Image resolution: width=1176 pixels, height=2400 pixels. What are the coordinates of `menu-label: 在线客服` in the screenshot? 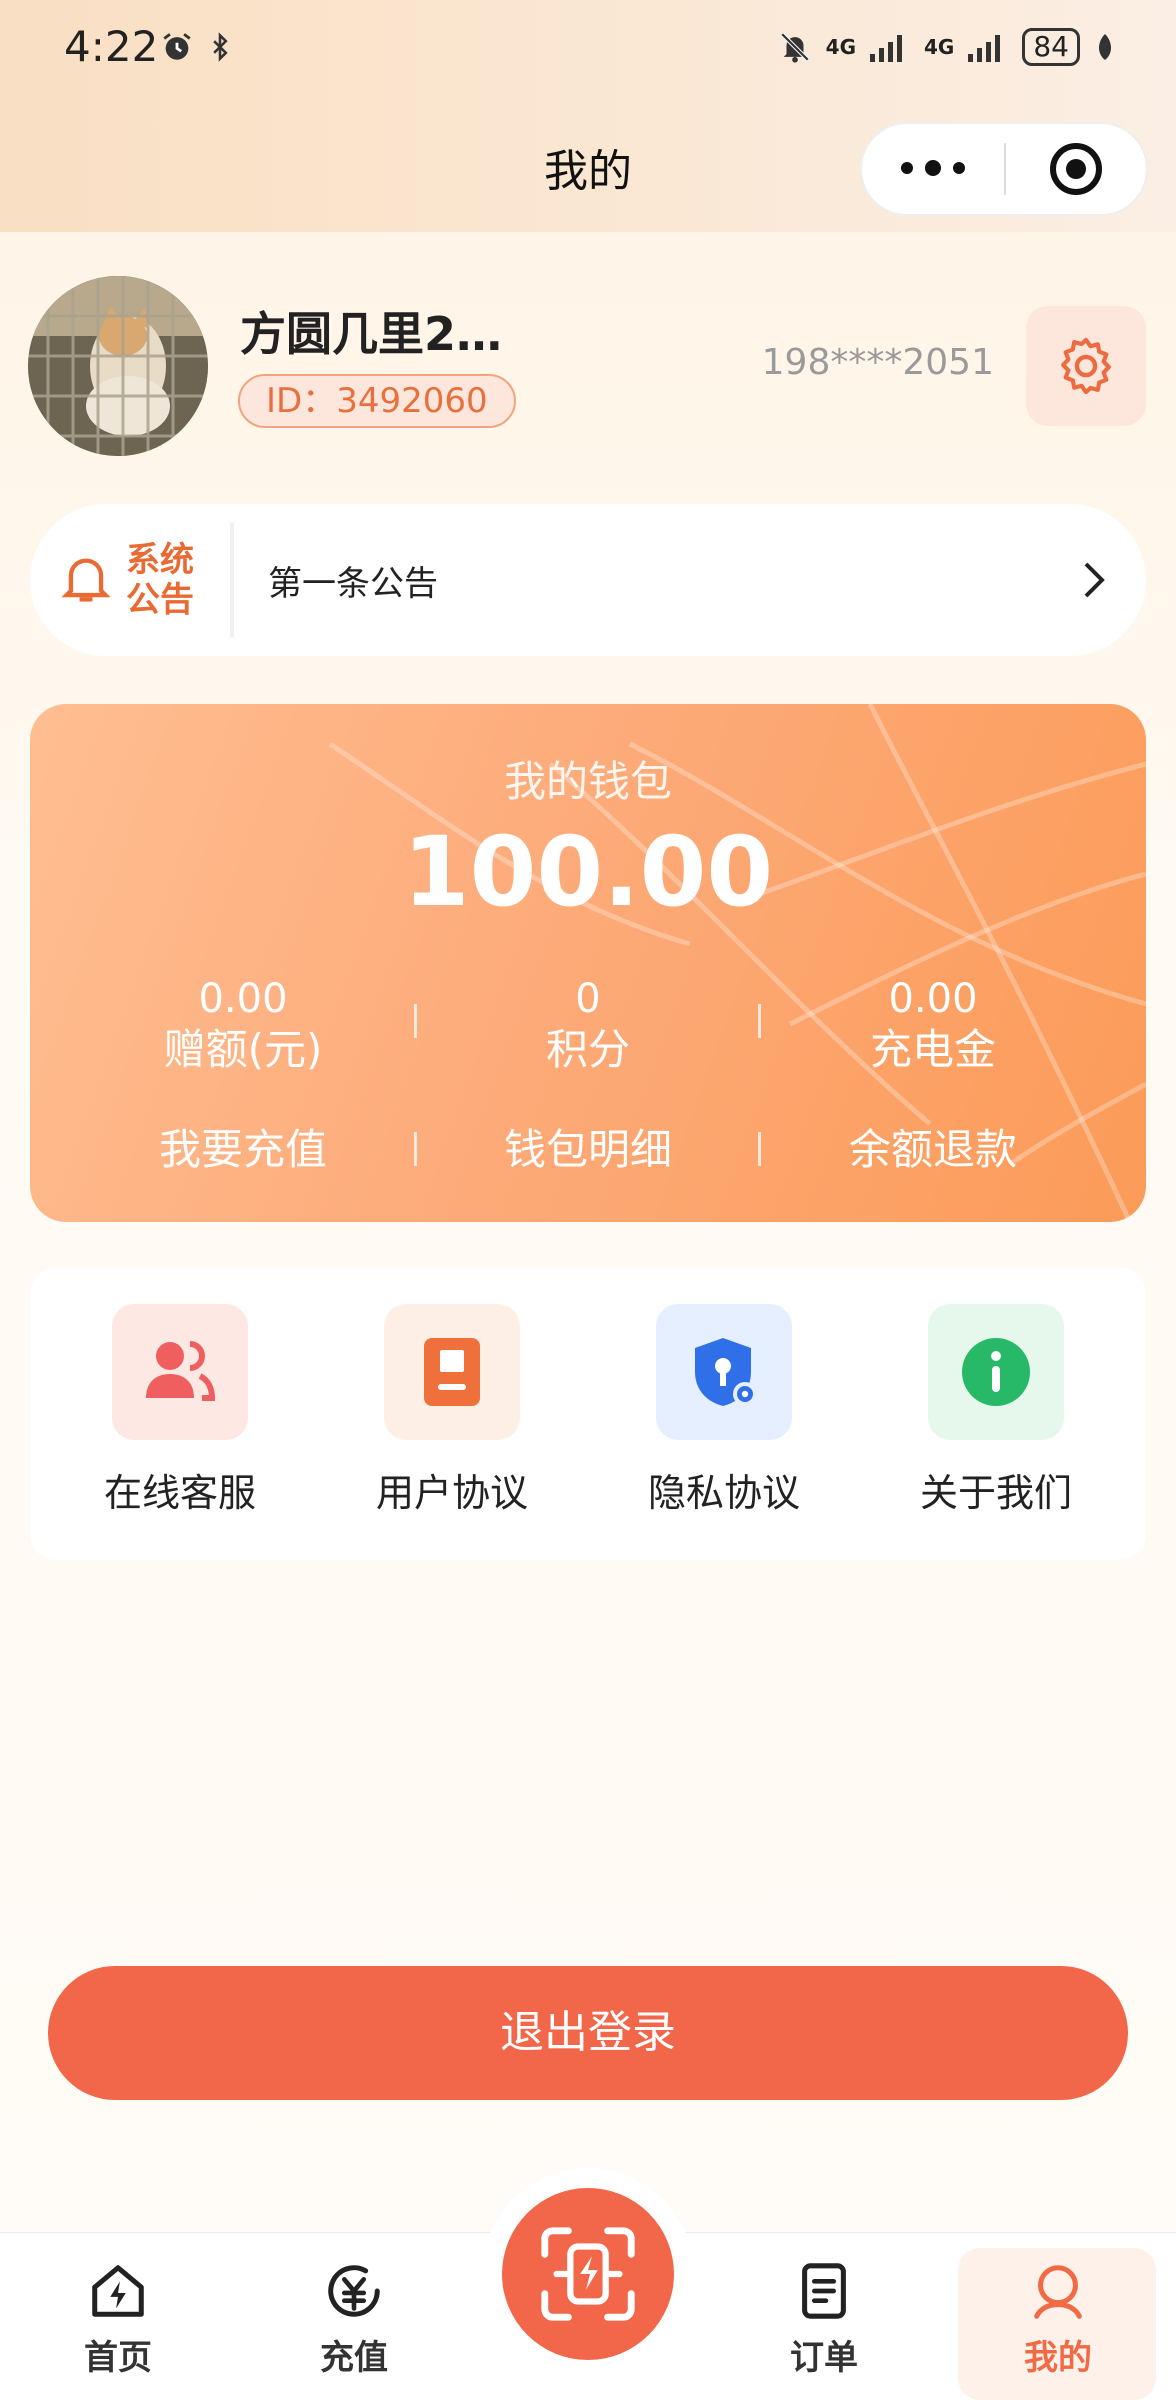 It's located at (179, 1493).